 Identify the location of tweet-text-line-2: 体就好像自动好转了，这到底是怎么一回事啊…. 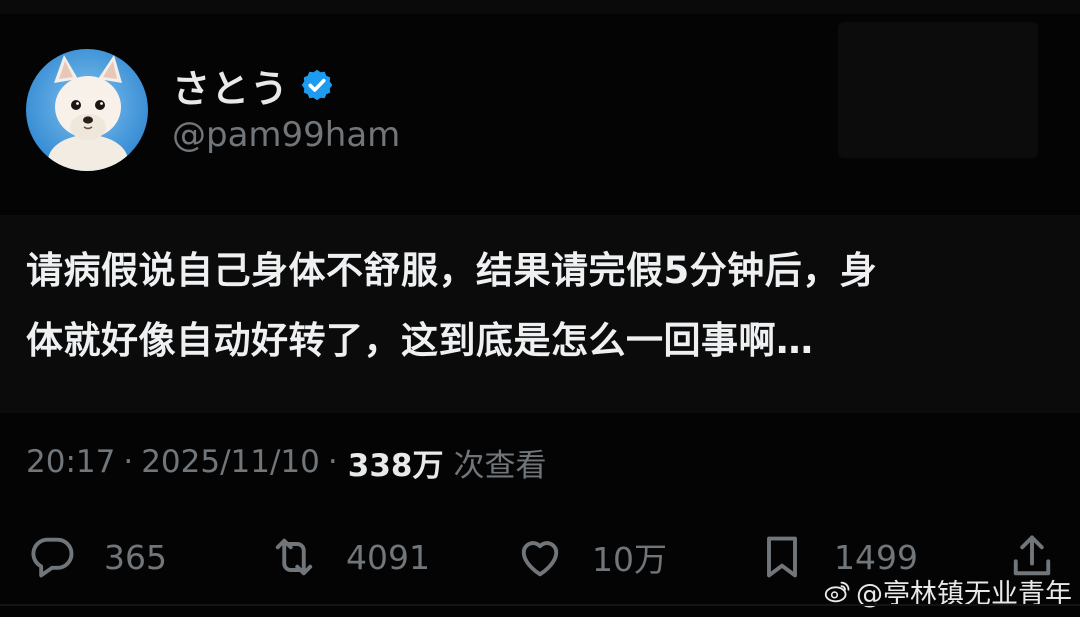
(420, 340).